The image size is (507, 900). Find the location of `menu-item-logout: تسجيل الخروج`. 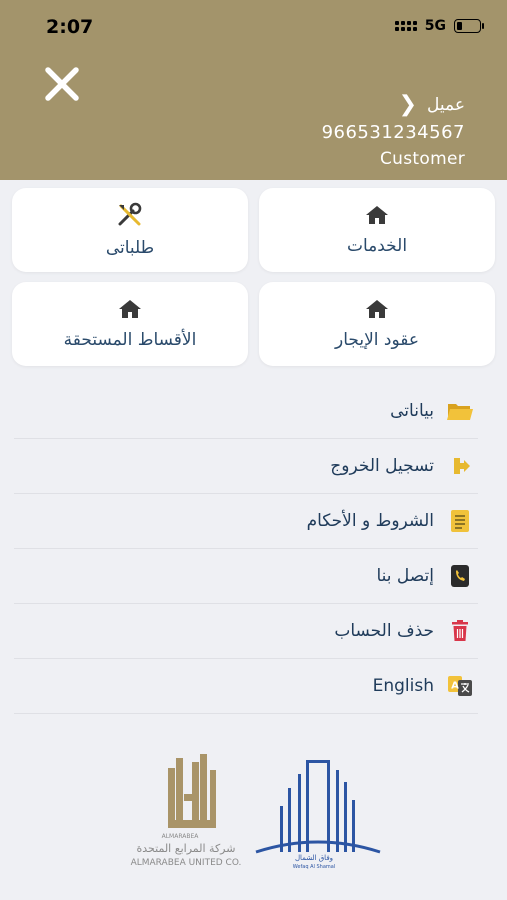

menu-item-logout: تسجيل الخروج is located at coordinates (246, 466).